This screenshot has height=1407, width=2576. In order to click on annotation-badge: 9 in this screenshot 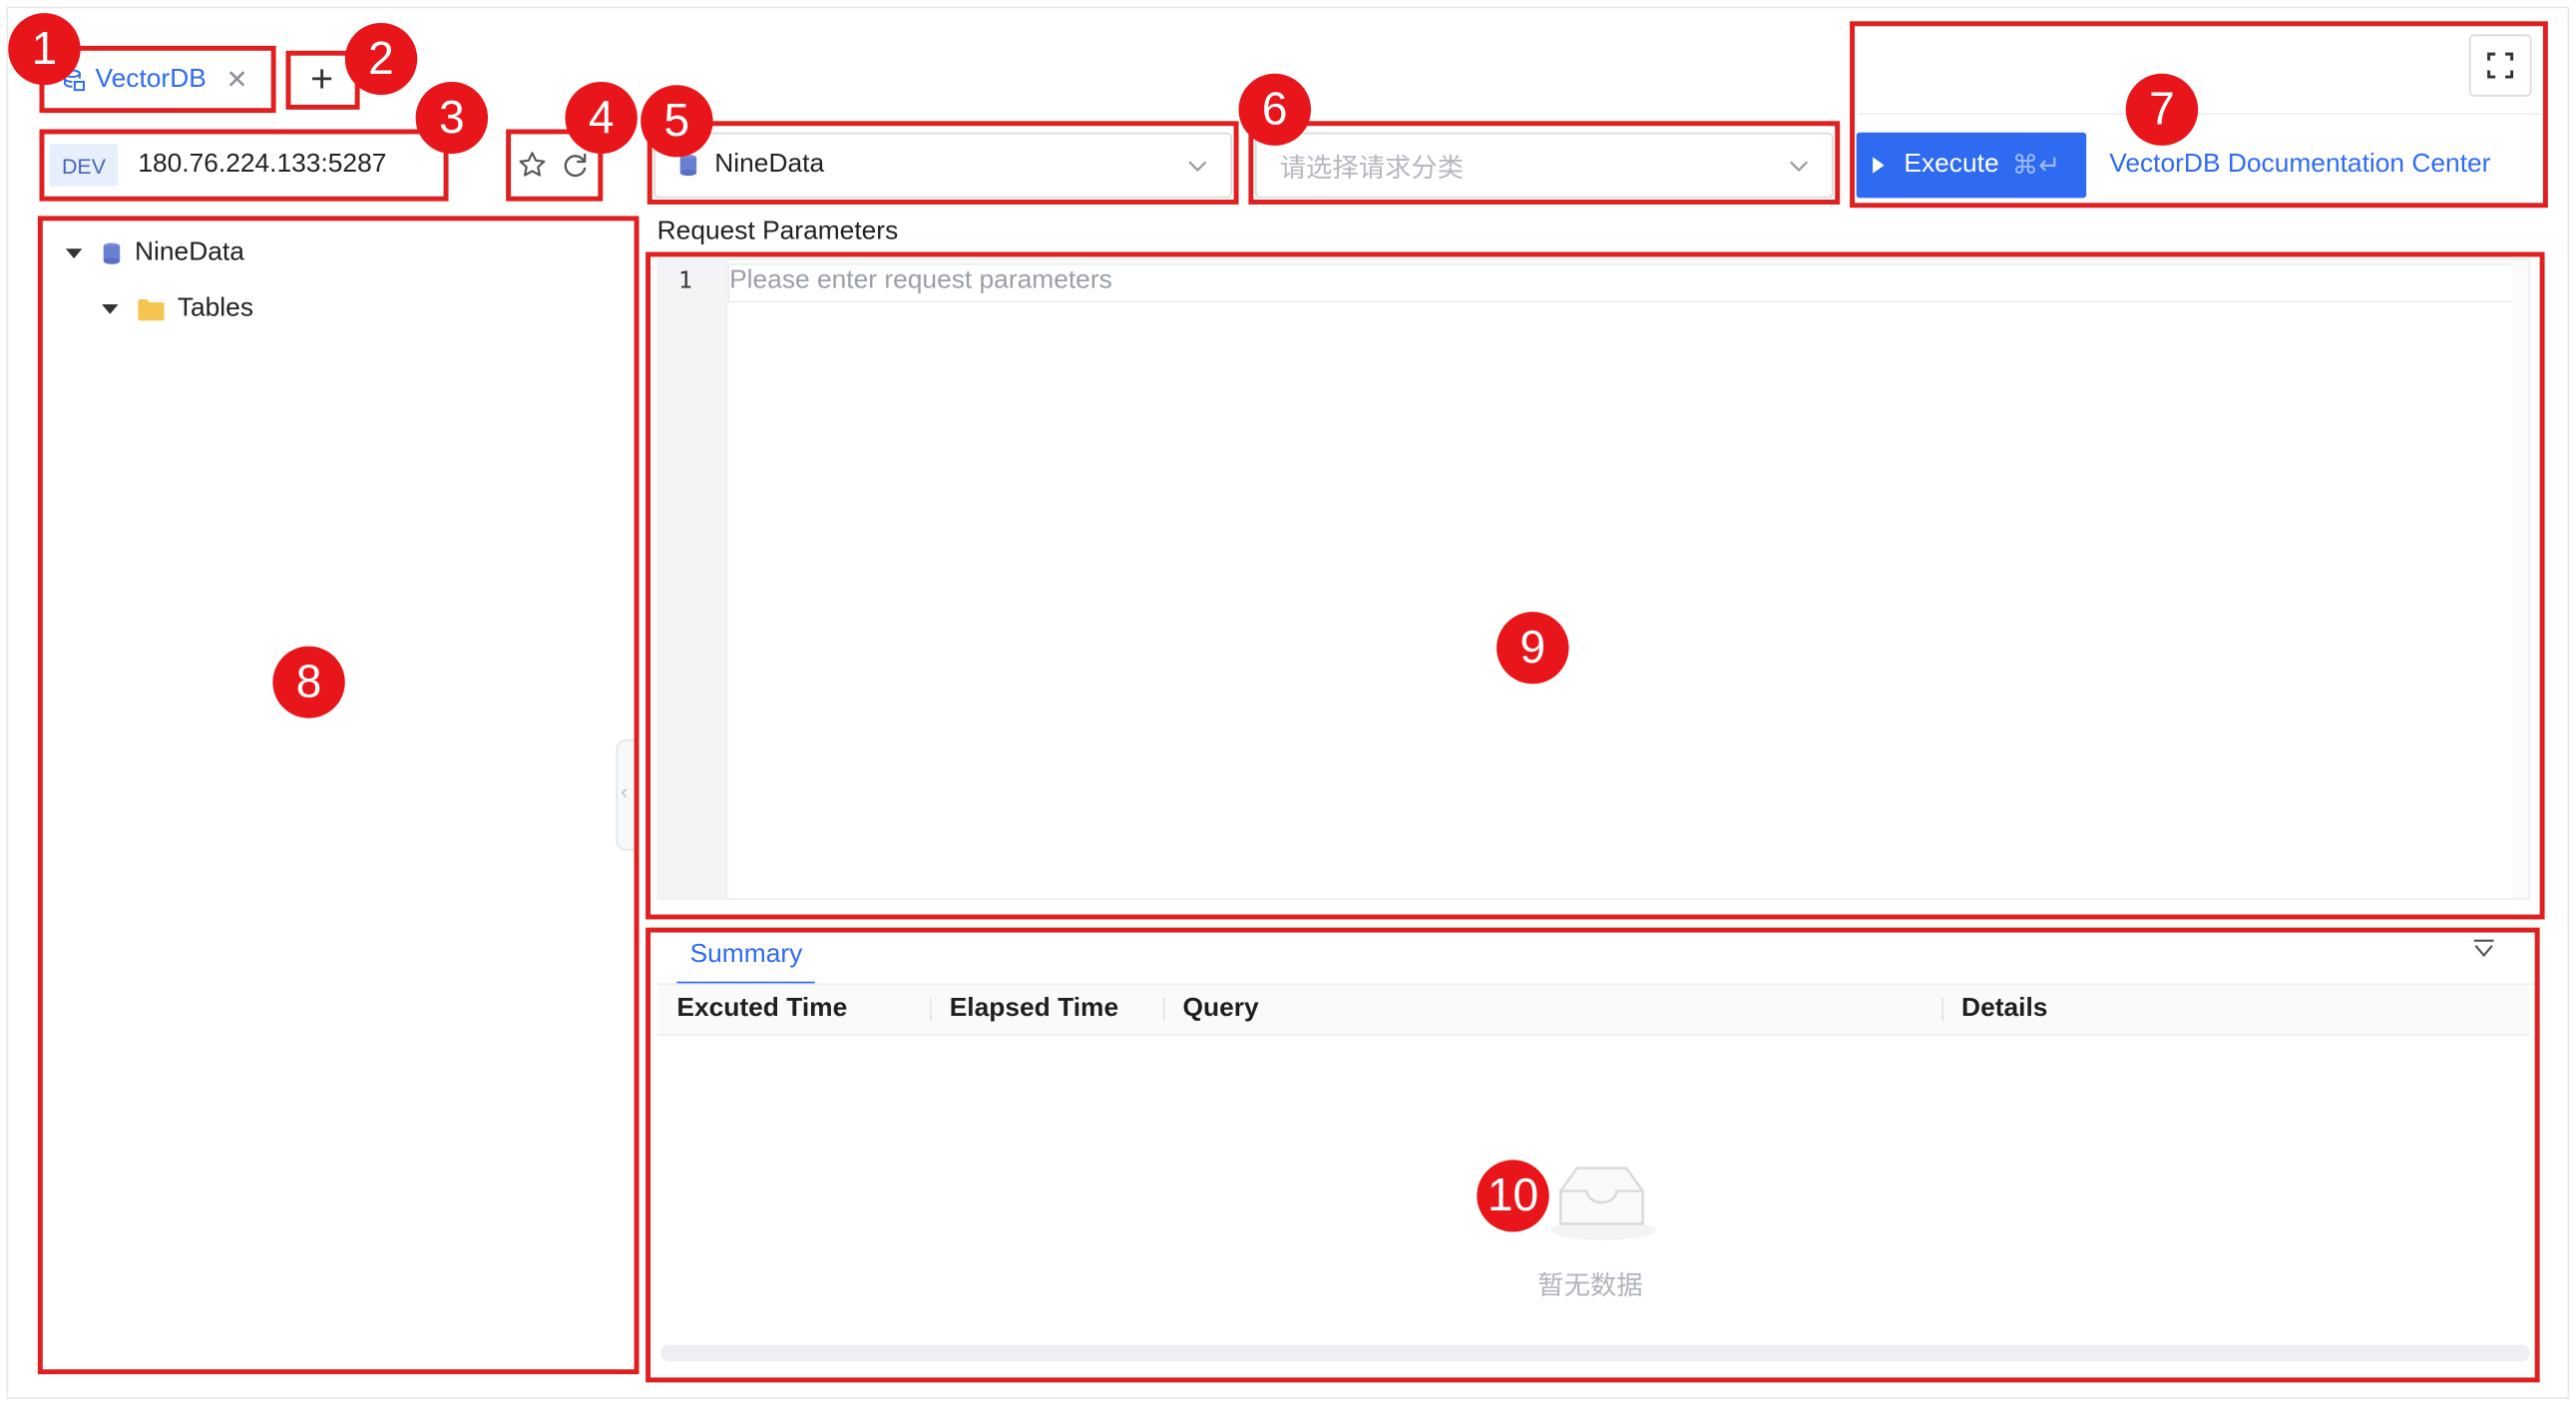, I will do `click(1533, 648)`.